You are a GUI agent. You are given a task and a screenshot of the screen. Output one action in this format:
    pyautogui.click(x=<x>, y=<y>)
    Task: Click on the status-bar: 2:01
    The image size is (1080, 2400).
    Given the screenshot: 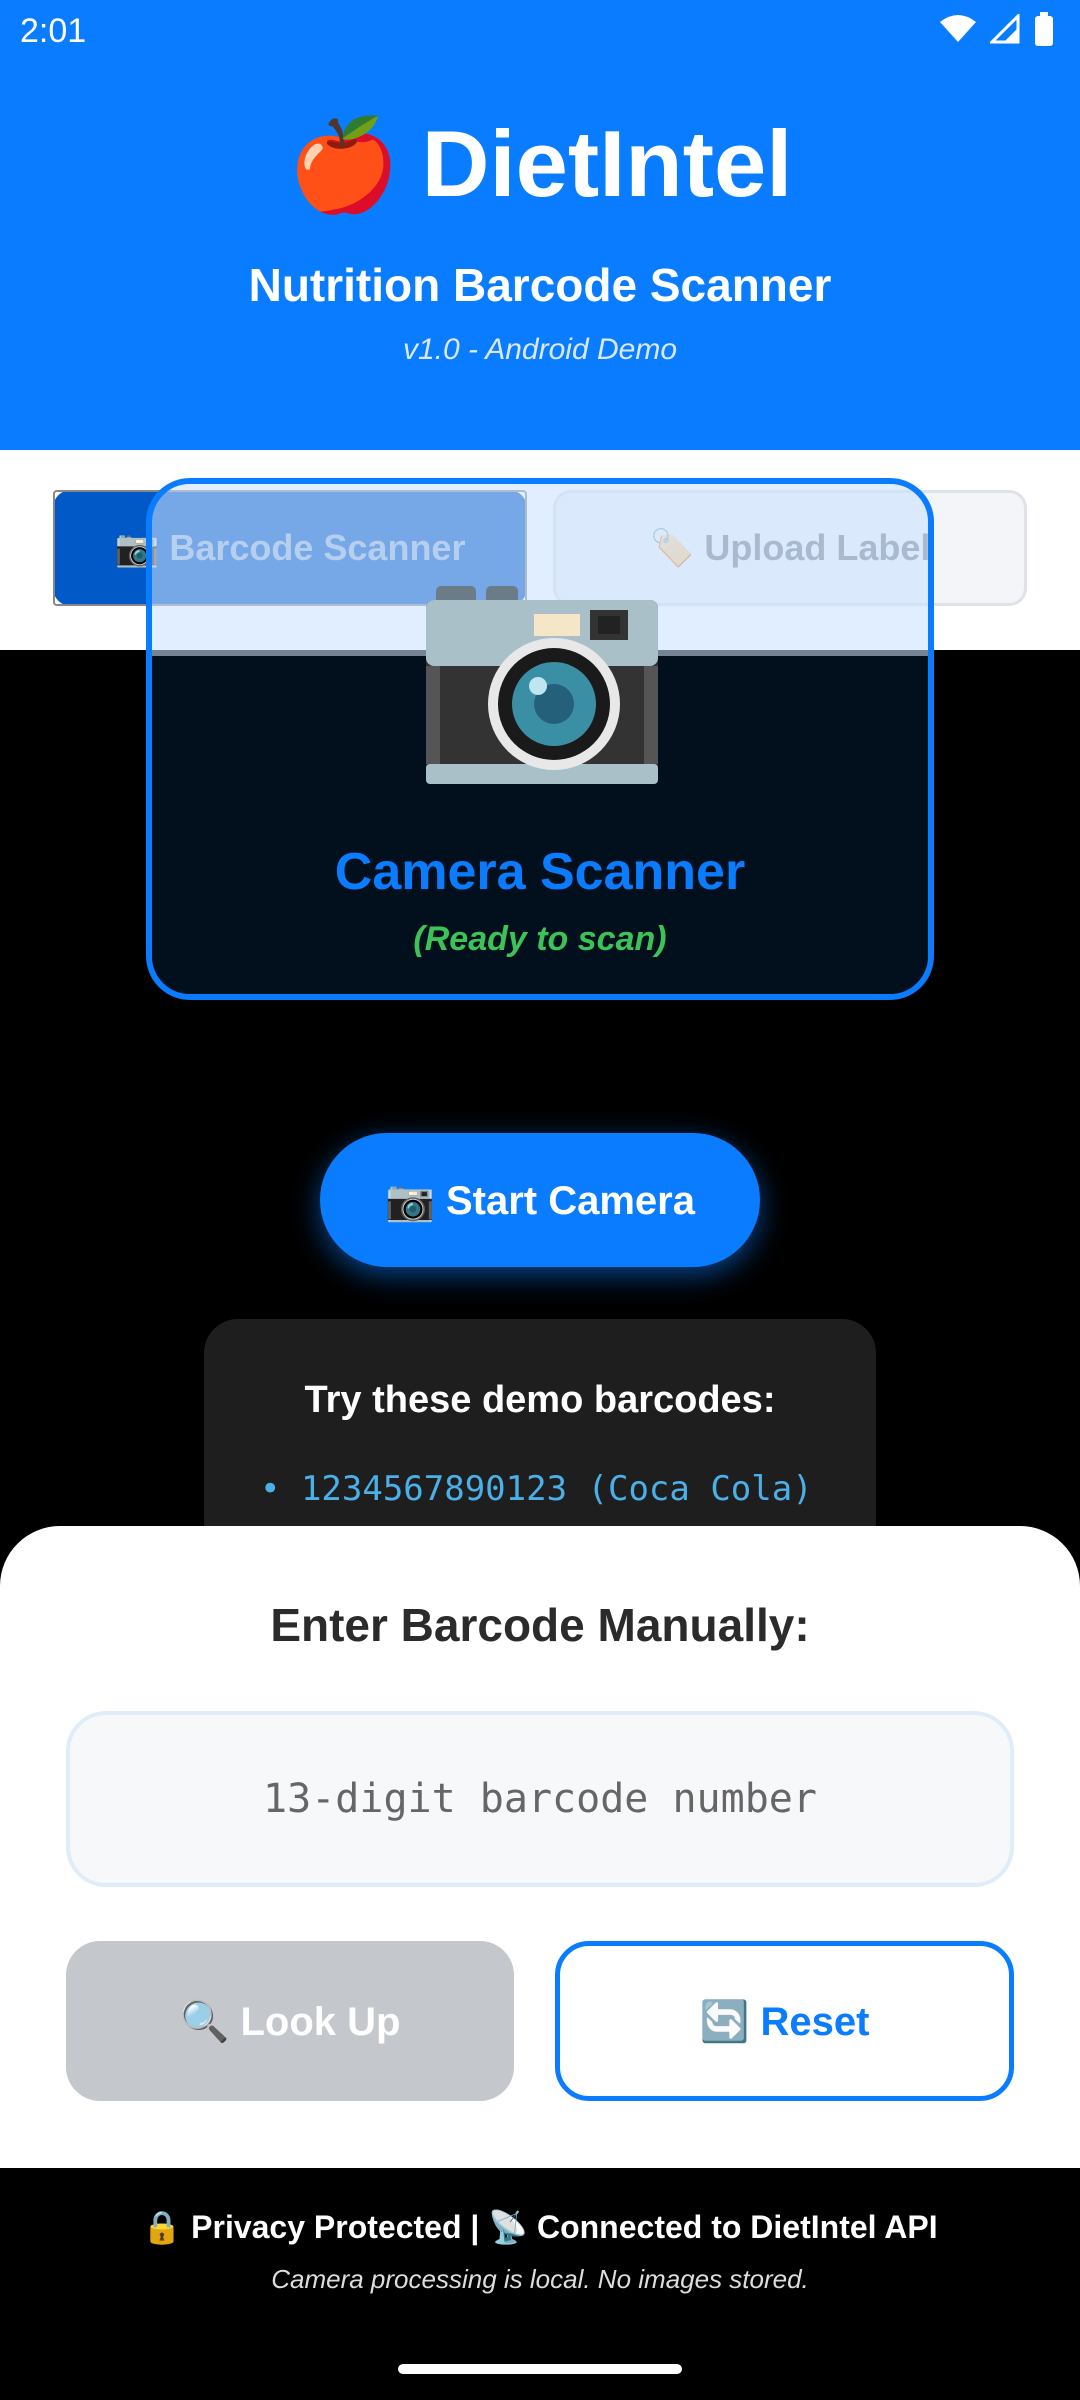 What is the action you would take?
    pyautogui.click(x=540, y=32)
    